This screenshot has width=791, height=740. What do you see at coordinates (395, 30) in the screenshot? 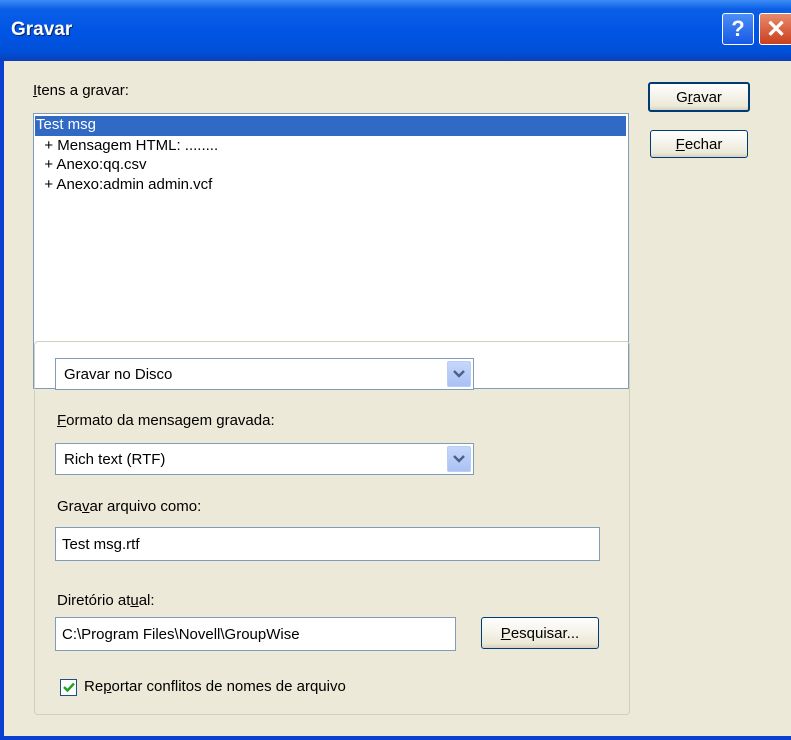
I see `title-bar: Gravar ? ✕` at bounding box center [395, 30].